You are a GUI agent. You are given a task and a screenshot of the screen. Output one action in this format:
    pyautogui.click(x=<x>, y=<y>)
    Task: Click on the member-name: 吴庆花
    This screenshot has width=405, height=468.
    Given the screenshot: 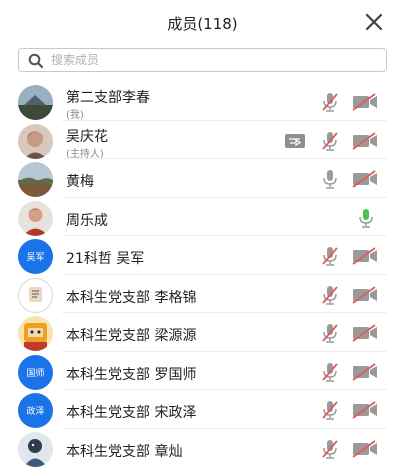 What is the action you would take?
    pyautogui.click(x=87, y=136)
    